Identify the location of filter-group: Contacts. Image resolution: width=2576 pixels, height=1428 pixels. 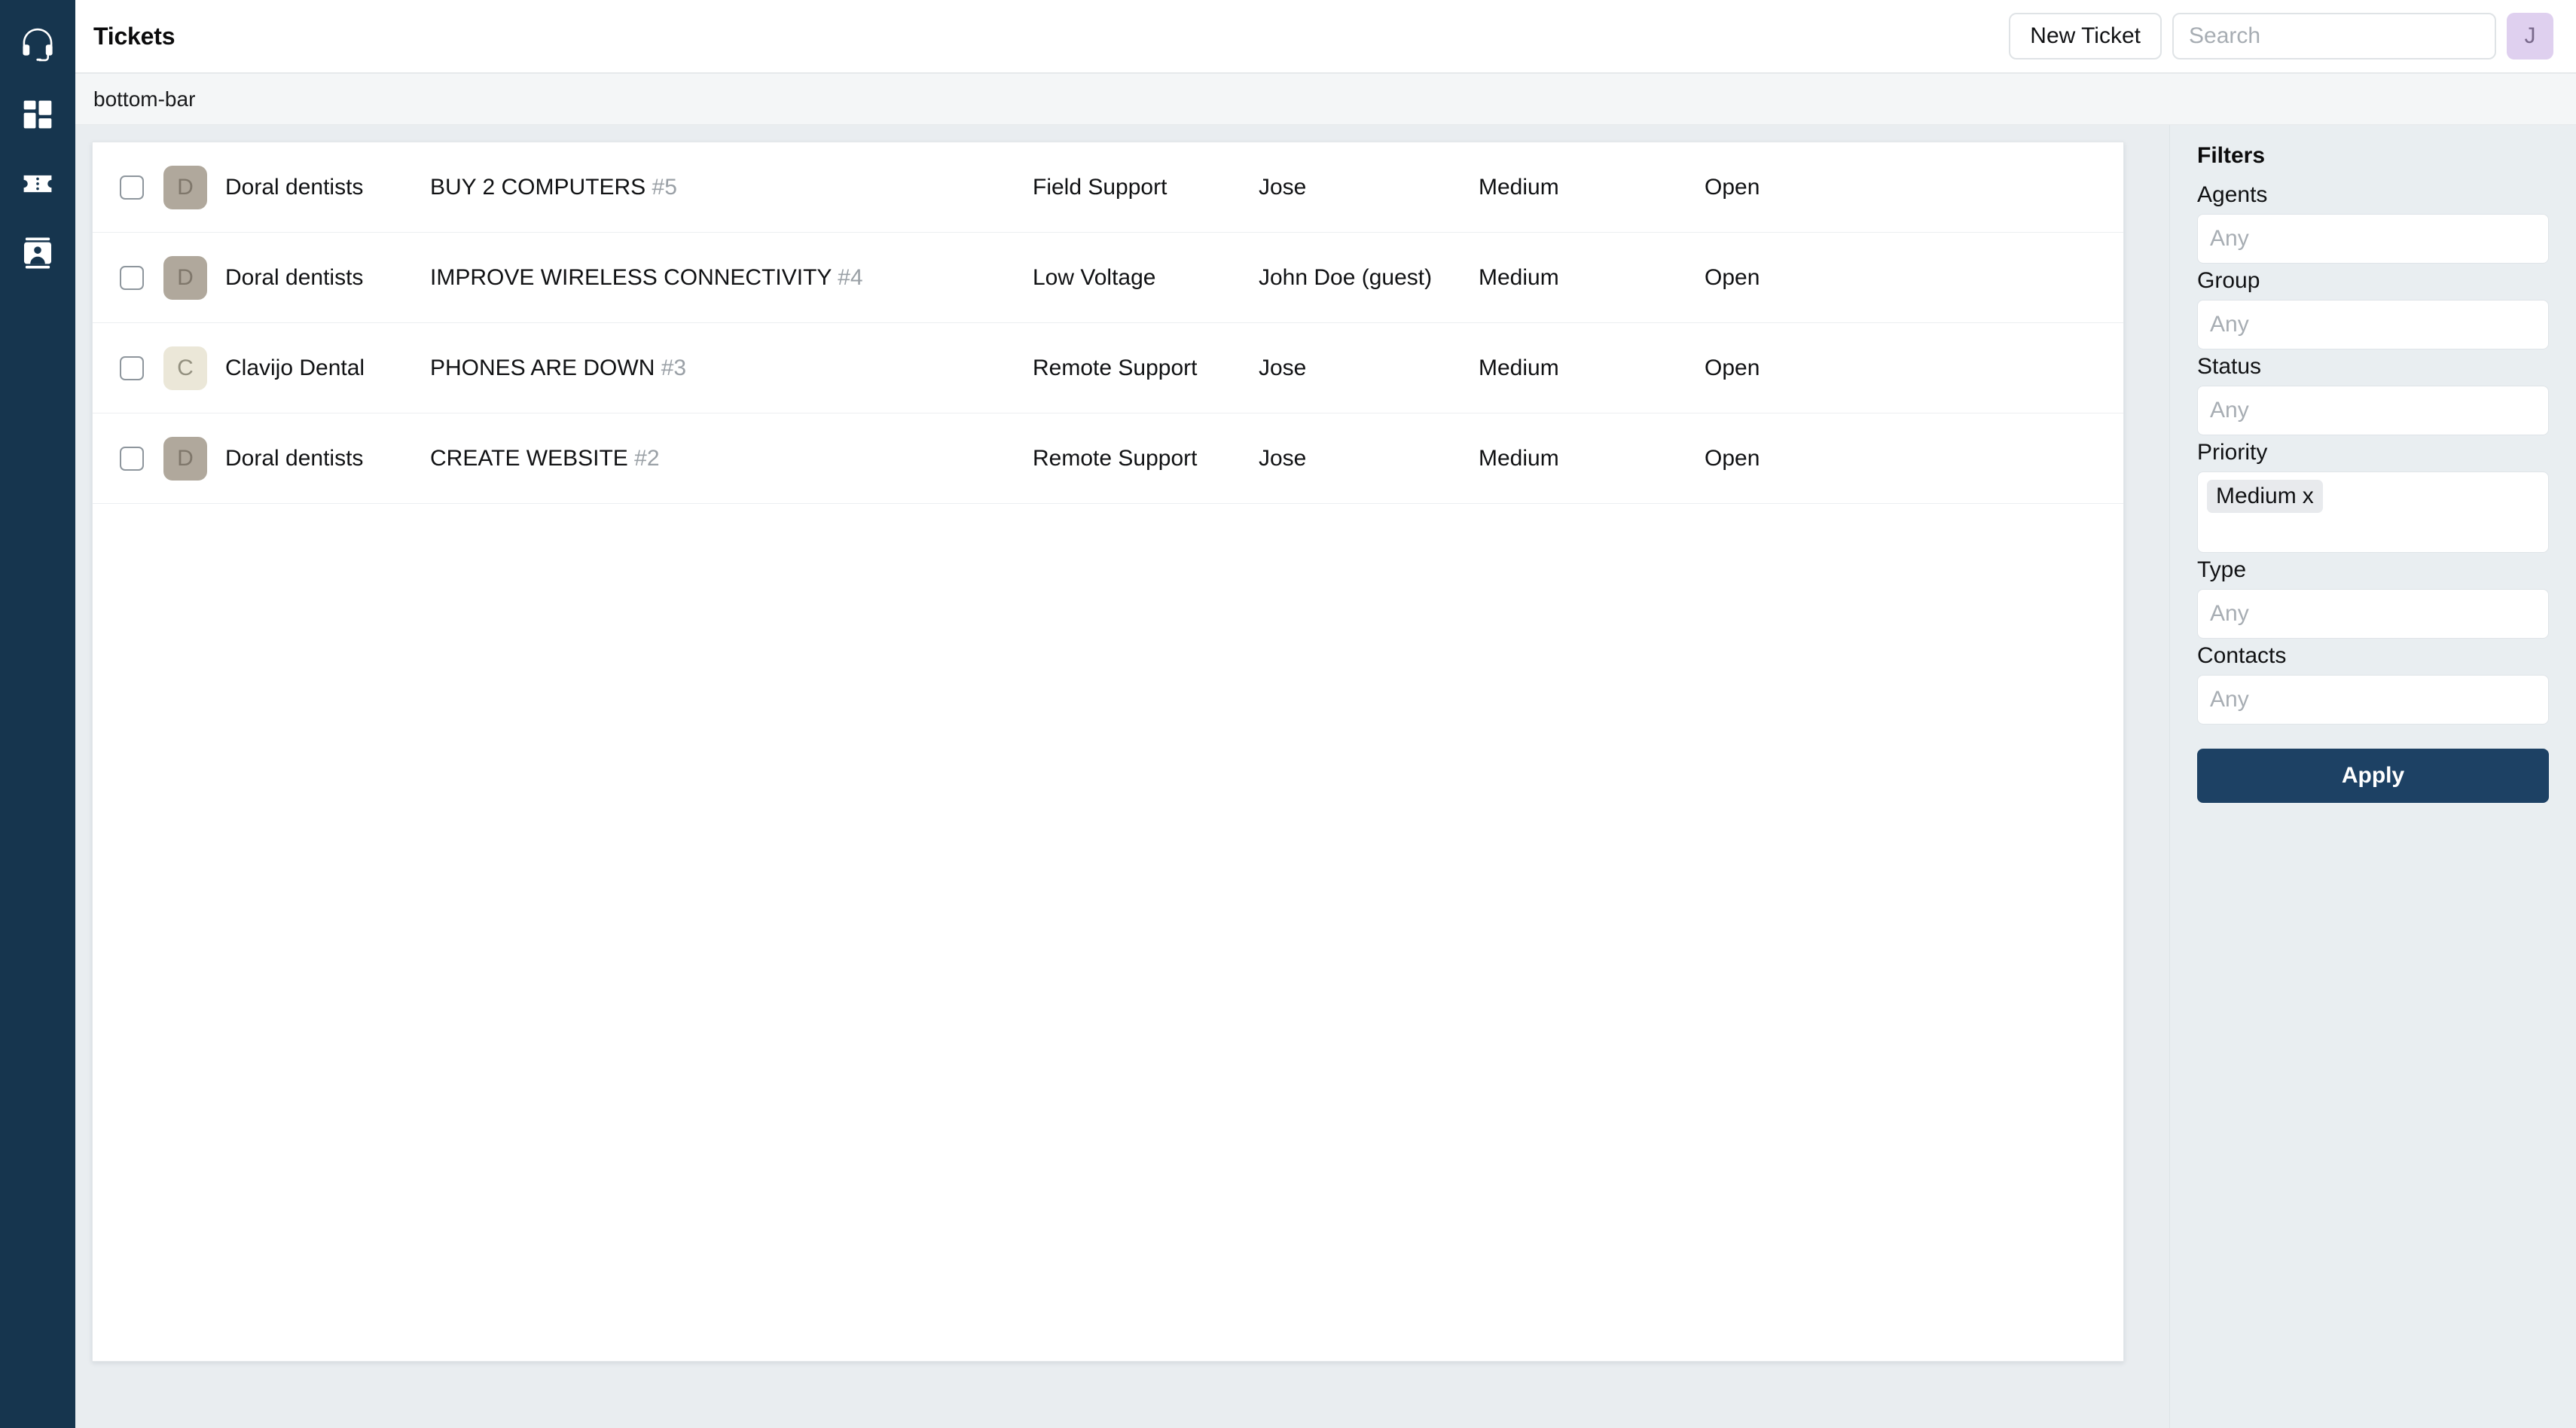
(2373, 684).